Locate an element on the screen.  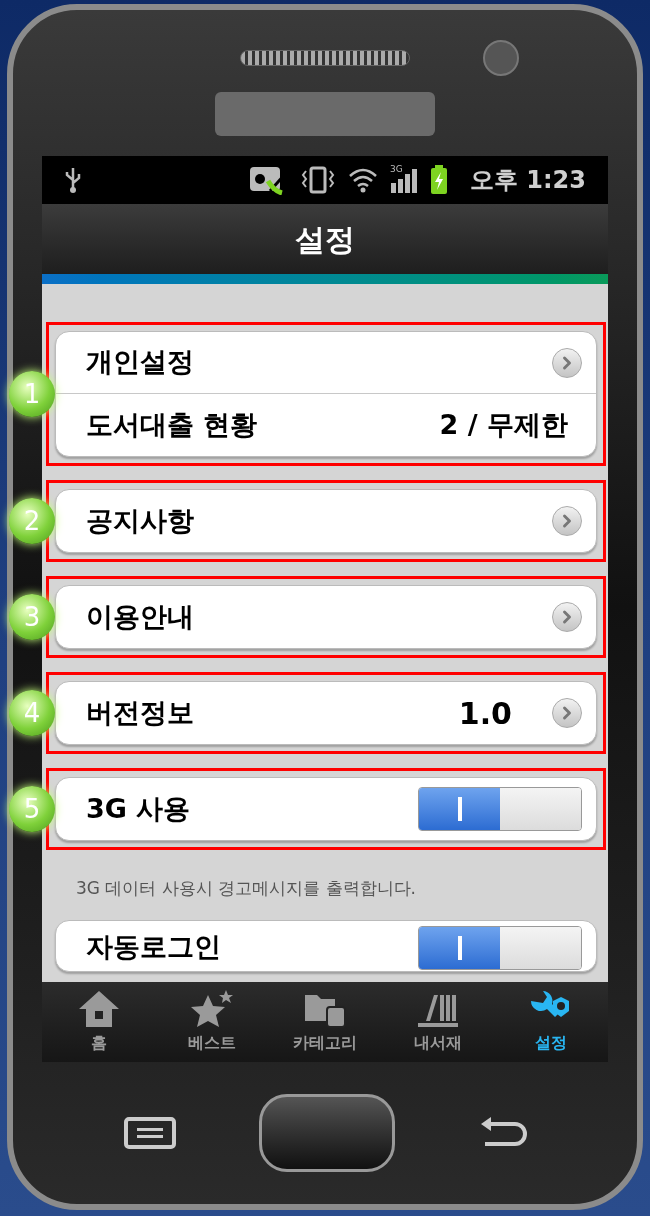
status-time: 오후 1:23 is located at coordinates (527, 180).